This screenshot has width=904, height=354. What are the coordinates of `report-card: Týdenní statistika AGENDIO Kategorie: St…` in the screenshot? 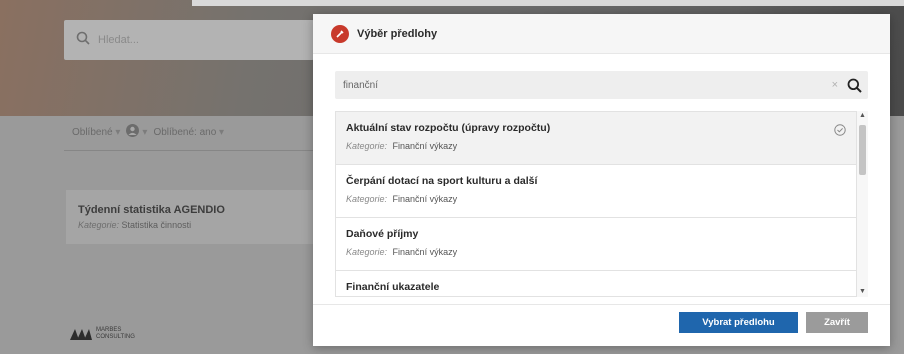 It's located at (191, 217).